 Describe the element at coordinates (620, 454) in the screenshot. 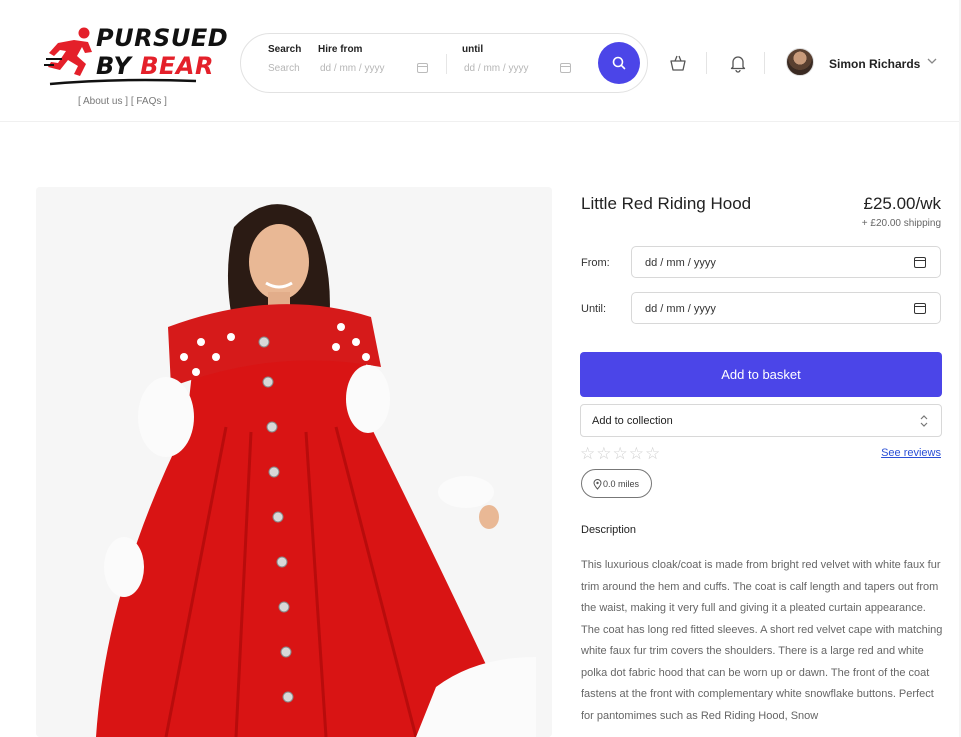

I see `rating-stars: ☆☆☆☆☆` at that location.